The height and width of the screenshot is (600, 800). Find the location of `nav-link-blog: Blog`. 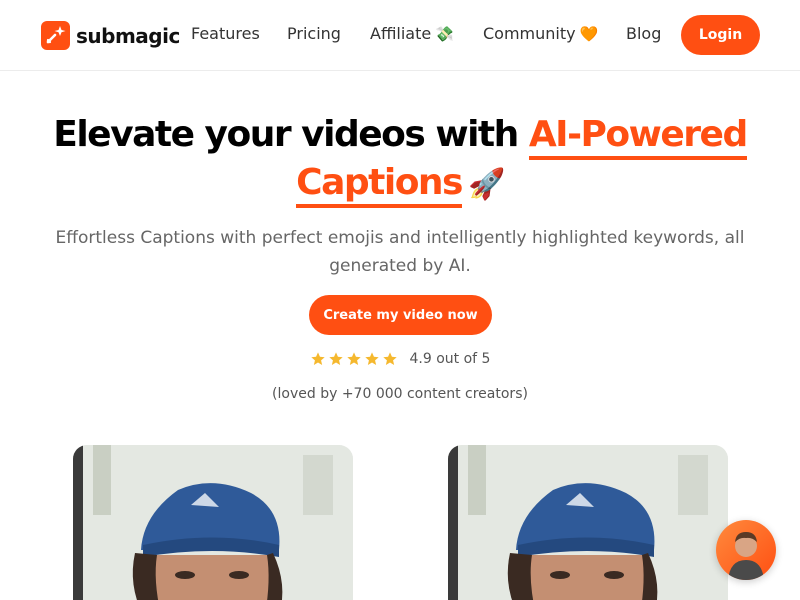

nav-link-blog: Blog is located at coordinates (643, 33).